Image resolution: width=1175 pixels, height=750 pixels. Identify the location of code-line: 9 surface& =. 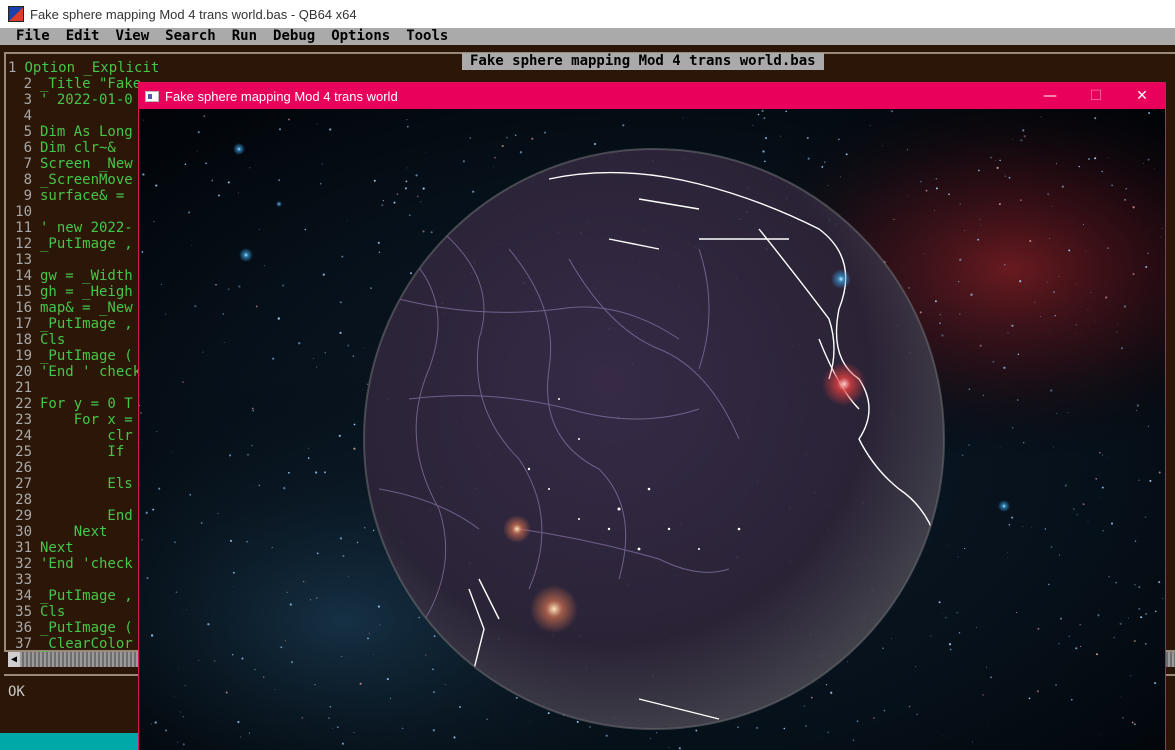
(78, 196).